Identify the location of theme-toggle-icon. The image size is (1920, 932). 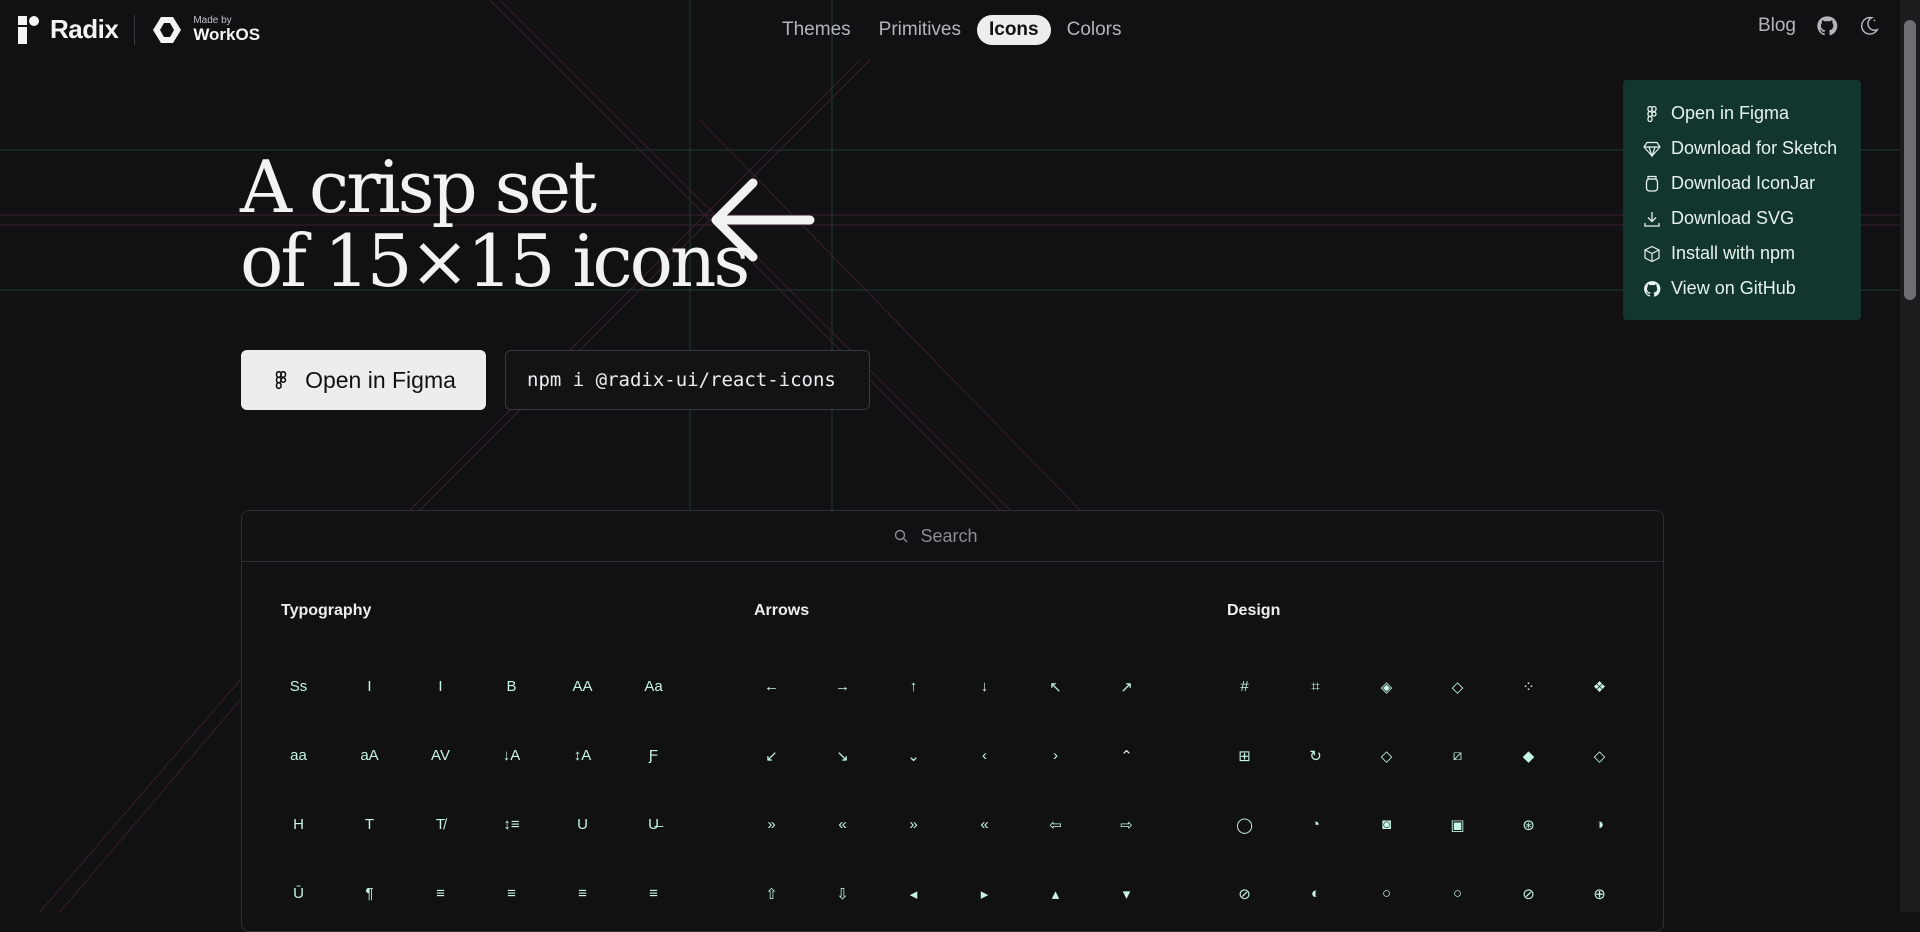
(1869, 26).